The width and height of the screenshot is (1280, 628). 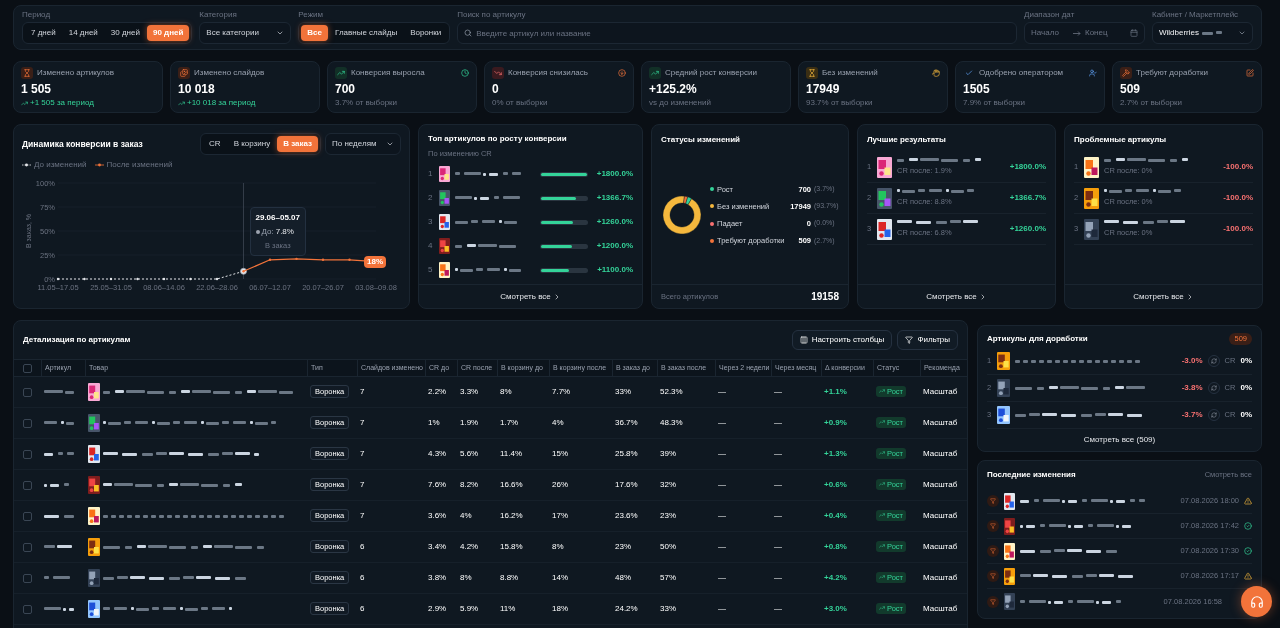 What do you see at coordinates (614, 246) in the screenshot?
I see `growth-value: +1200.0%` at bounding box center [614, 246].